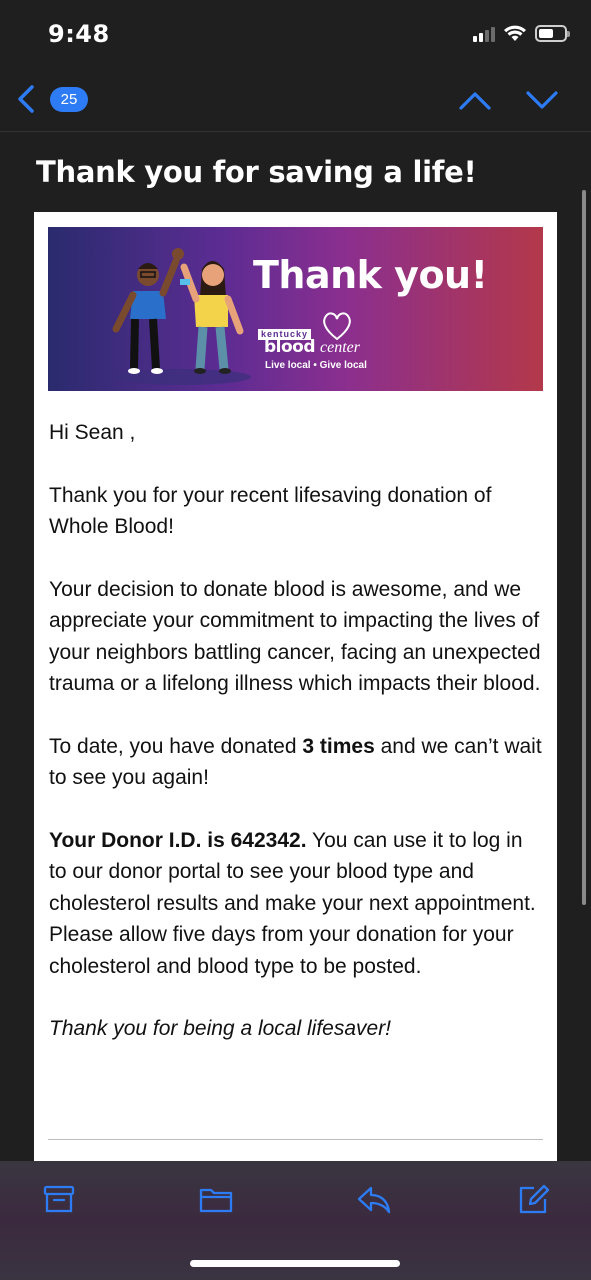 Image resolution: width=591 pixels, height=1280 pixels. Describe the element at coordinates (92, 432) in the screenshot. I see `greeting: Hi Sean ,` at that location.